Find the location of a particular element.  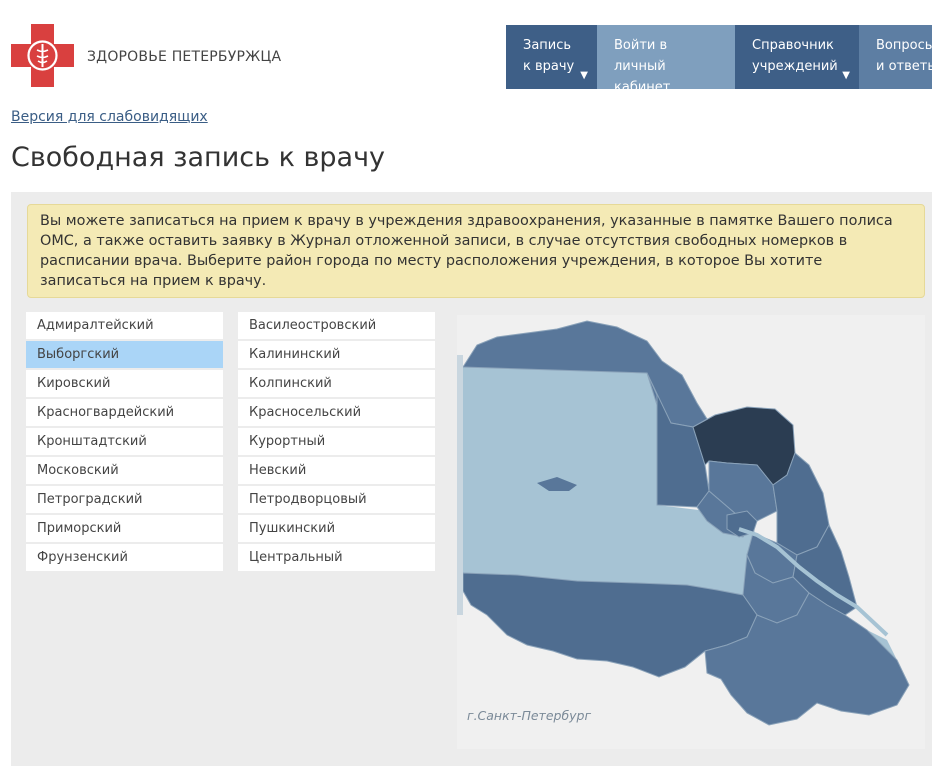

site-name: ЗДОРОВЬЕ ПЕТЕРБУРЖЦА is located at coordinates (184, 57).